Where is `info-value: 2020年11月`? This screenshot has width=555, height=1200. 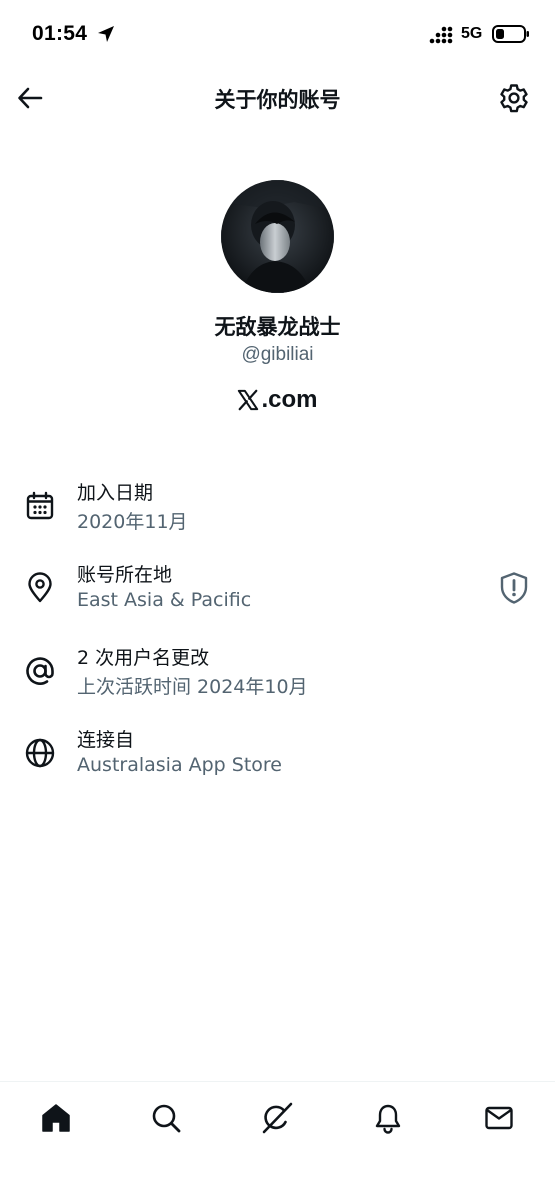 info-value: 2020年11月 is located at coordinates (132, 522).